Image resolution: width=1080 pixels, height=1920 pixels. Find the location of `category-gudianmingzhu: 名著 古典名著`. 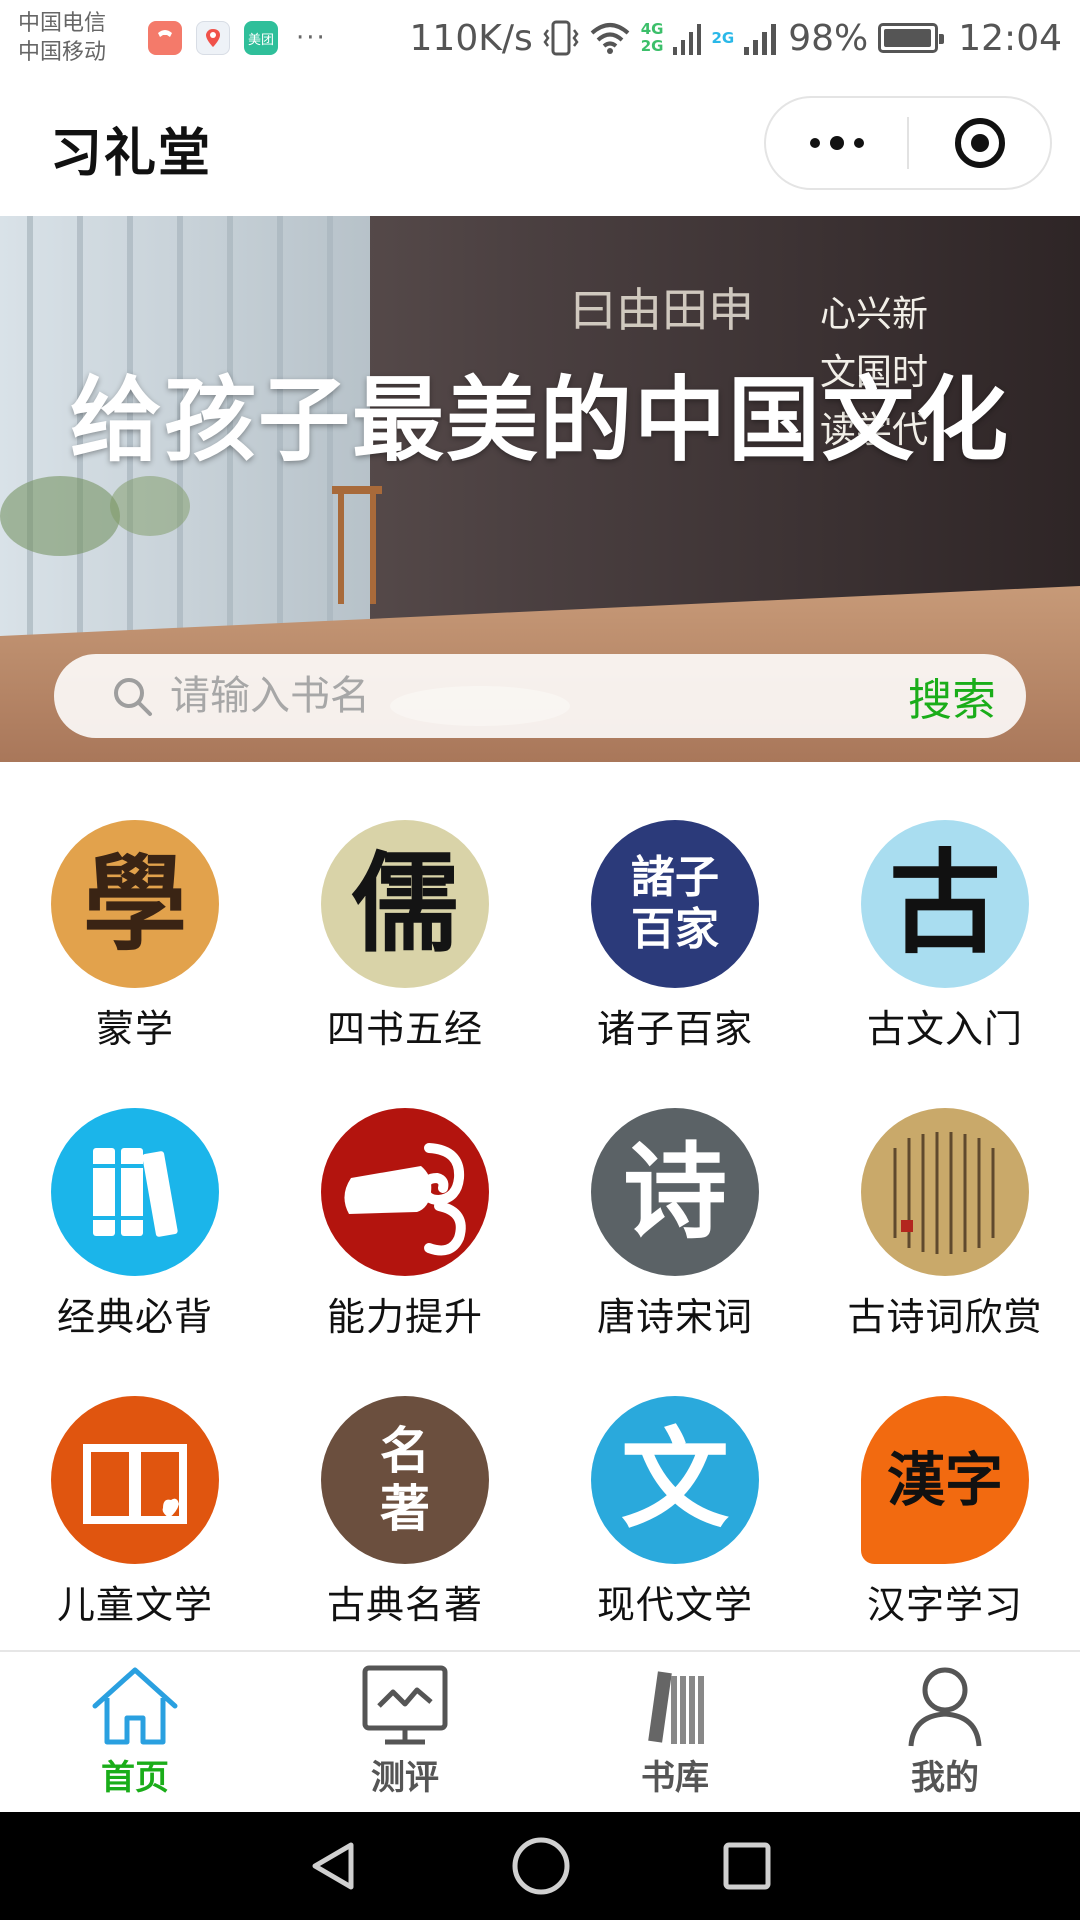

category-gudianmingzhu: 名著 古典名著 is located at coordinates (405, 1540).